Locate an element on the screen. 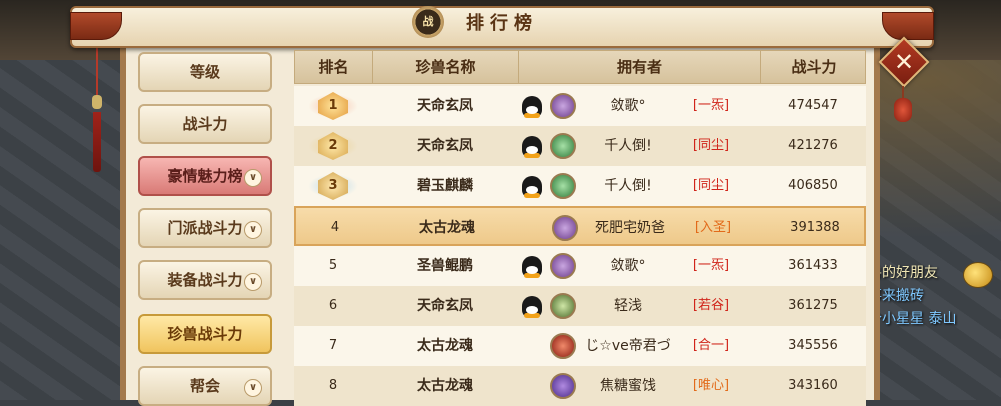 This screenshot has width=1001, height=406. pet-name-cell: 碧玉麒麟 is located at coordinates (445, 186).